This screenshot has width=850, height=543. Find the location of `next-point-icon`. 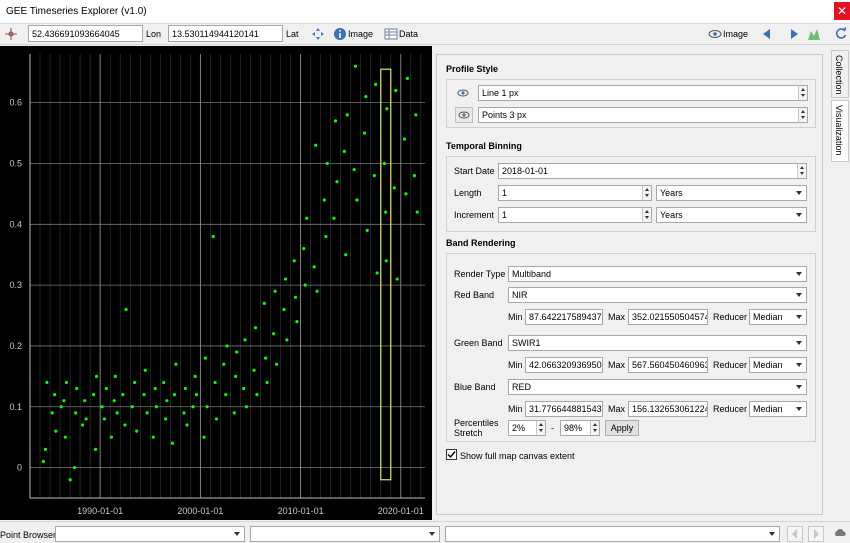

next-point-icon is located at coordinates (816, 534).